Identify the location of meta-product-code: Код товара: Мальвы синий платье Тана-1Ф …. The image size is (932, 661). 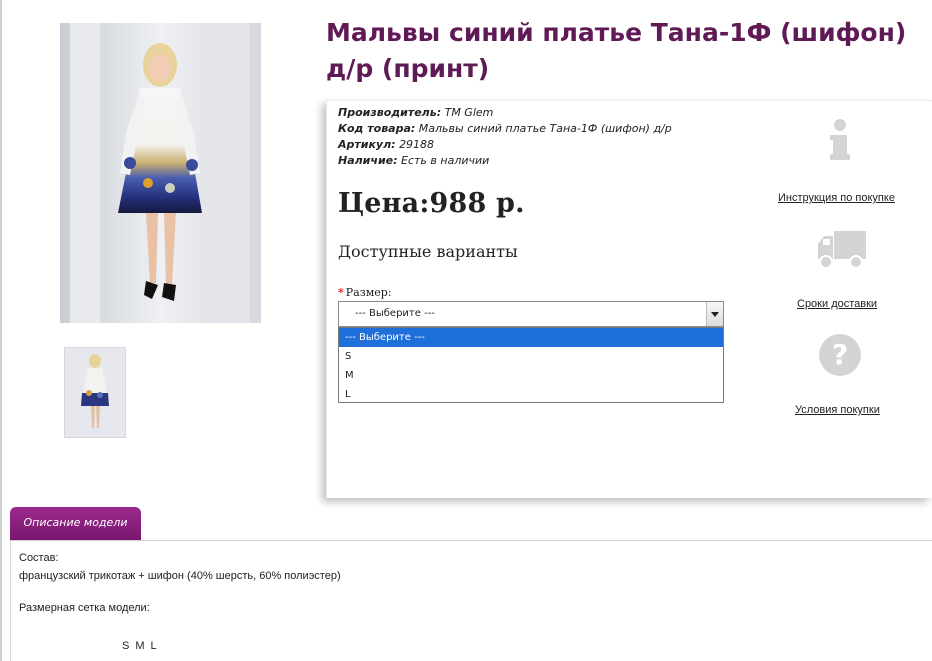
(505, 129).